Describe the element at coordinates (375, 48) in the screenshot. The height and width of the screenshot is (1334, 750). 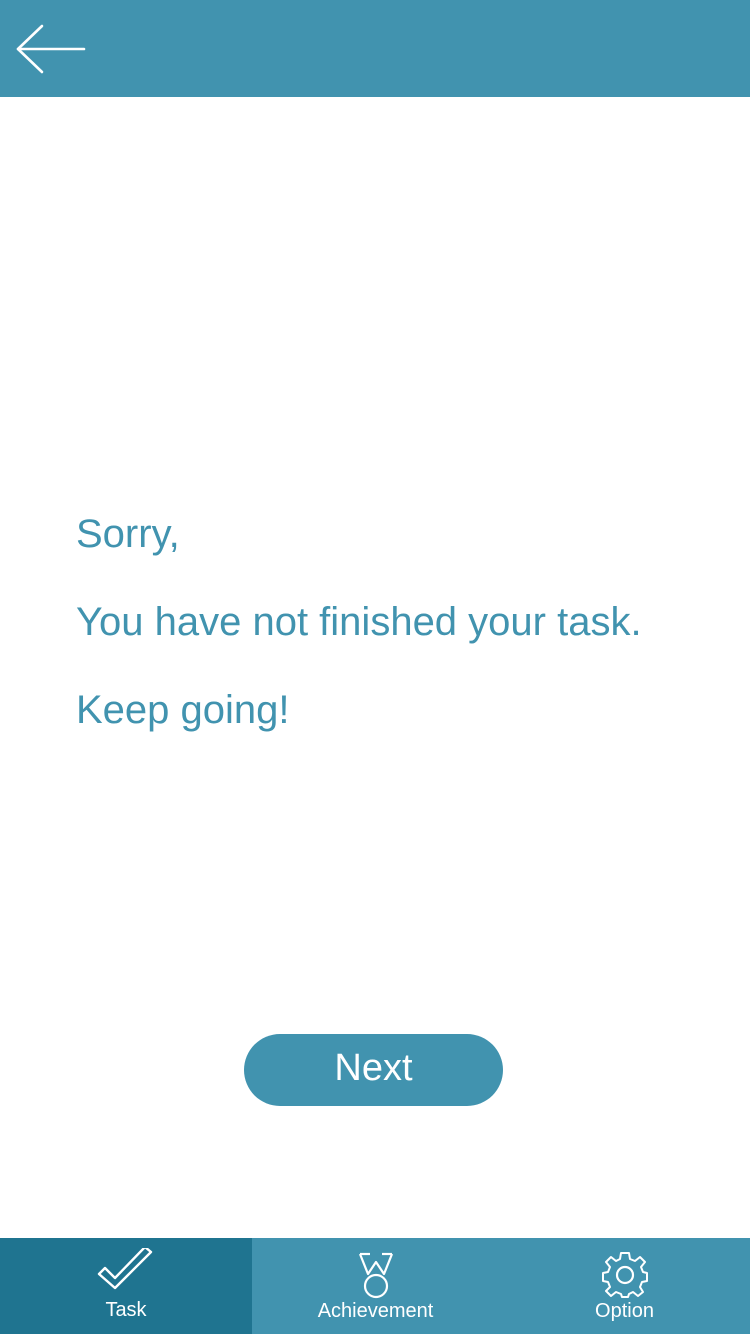
I see `top-app-bar` at that location.